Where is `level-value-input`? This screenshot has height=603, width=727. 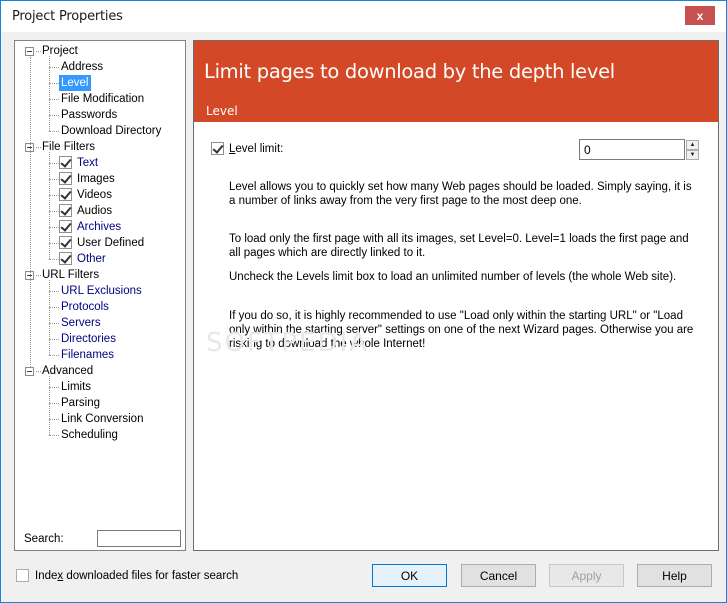 level-value-input is located at coordinates (632, 149).